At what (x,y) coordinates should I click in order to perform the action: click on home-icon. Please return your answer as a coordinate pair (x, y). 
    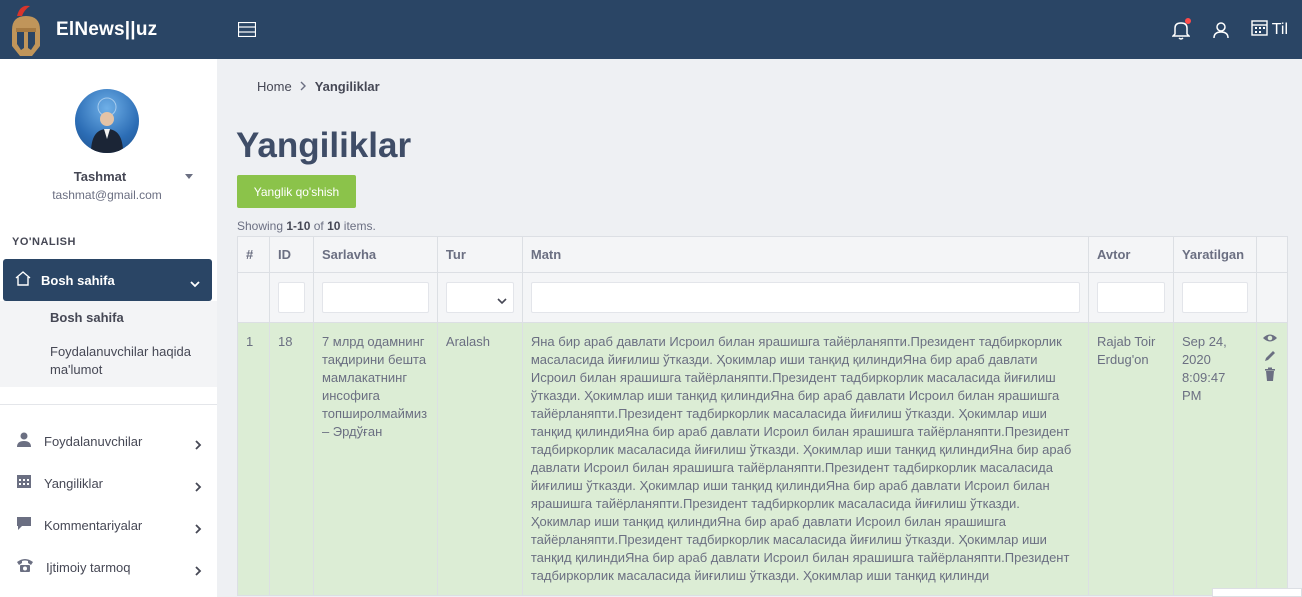
    Looking at the image, I should click on (23, 280).